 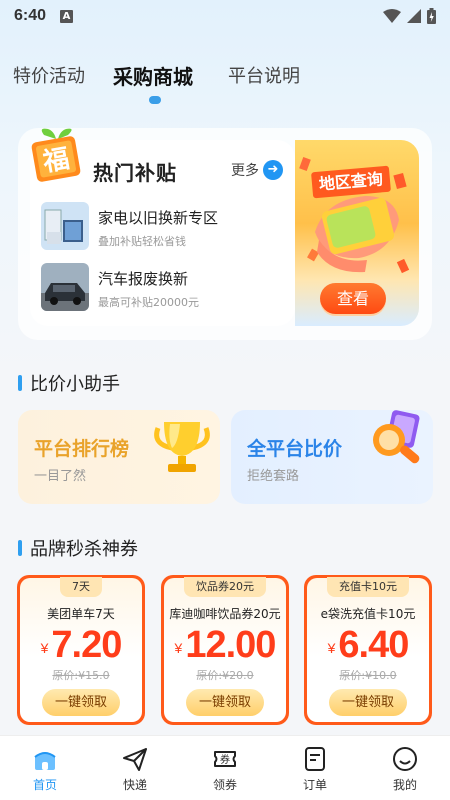 I want to click on car-scrap-subtitle: 最高可补贴20000元, so click(x=148, y=302).